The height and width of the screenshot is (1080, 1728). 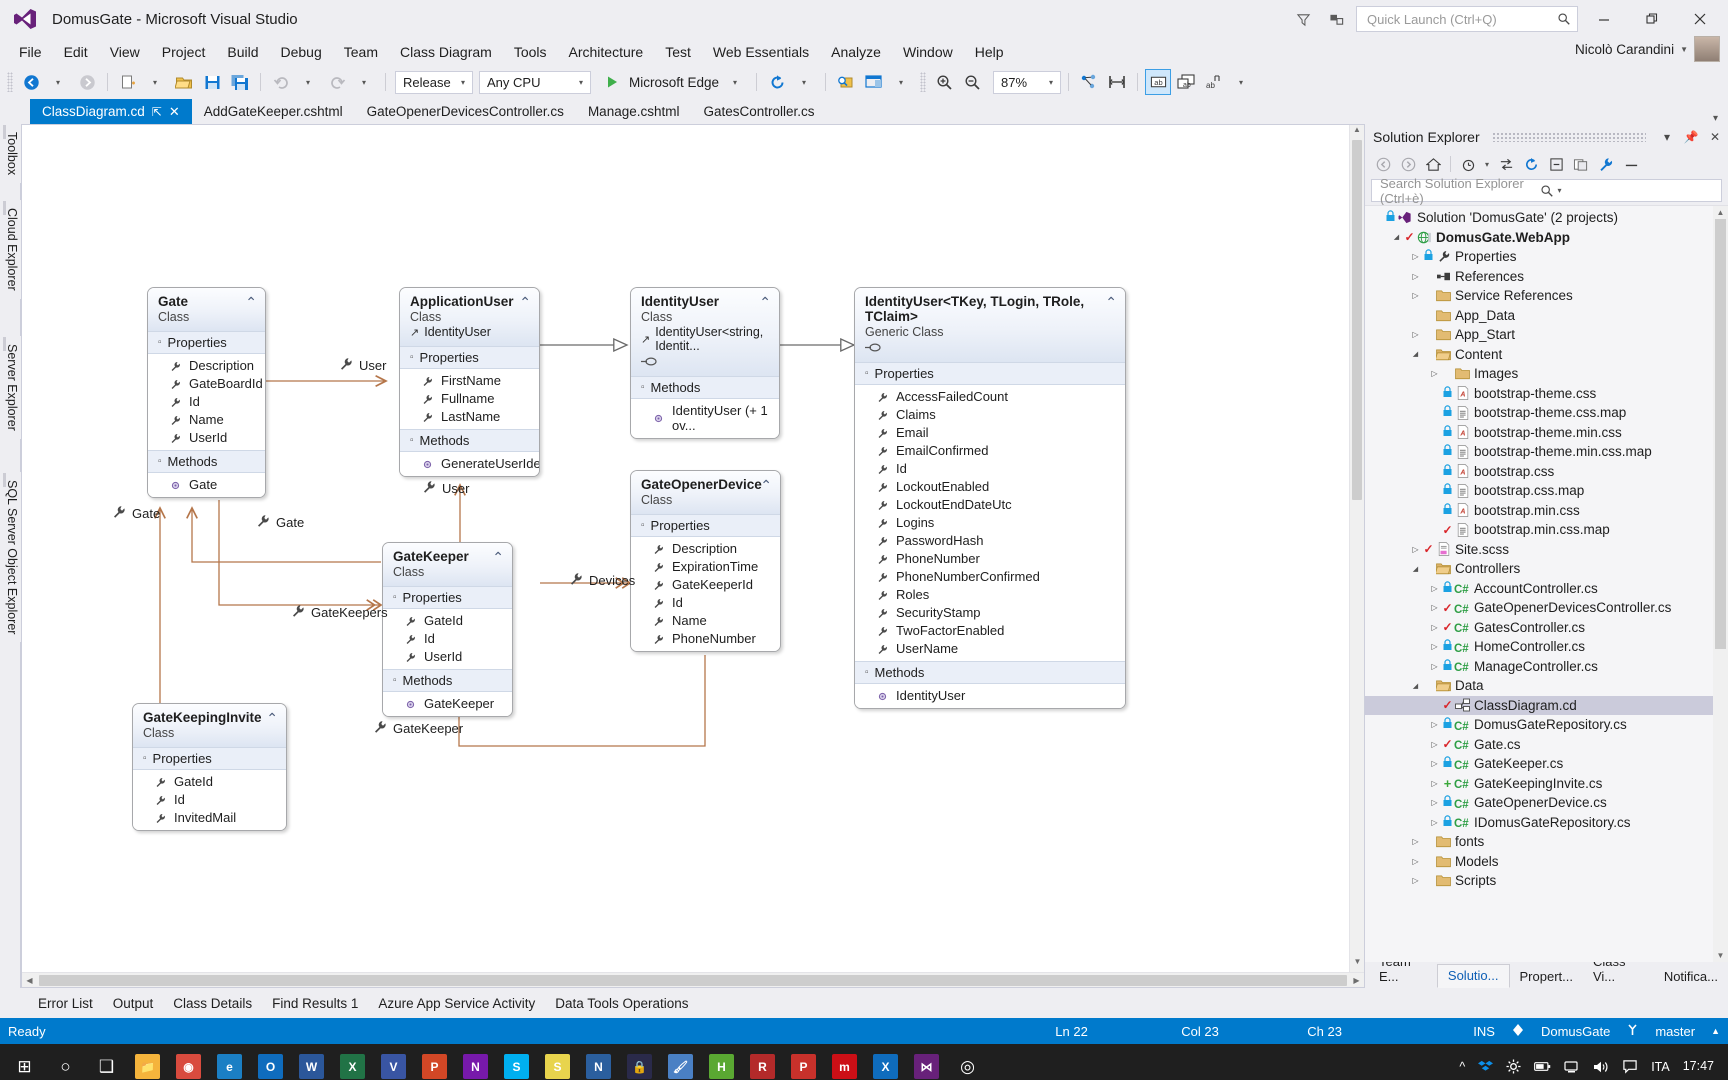 What do you see at coordinates (990, 522) in the screenshot?
I see `class-member: Logins` at bounding box center [990, 522].